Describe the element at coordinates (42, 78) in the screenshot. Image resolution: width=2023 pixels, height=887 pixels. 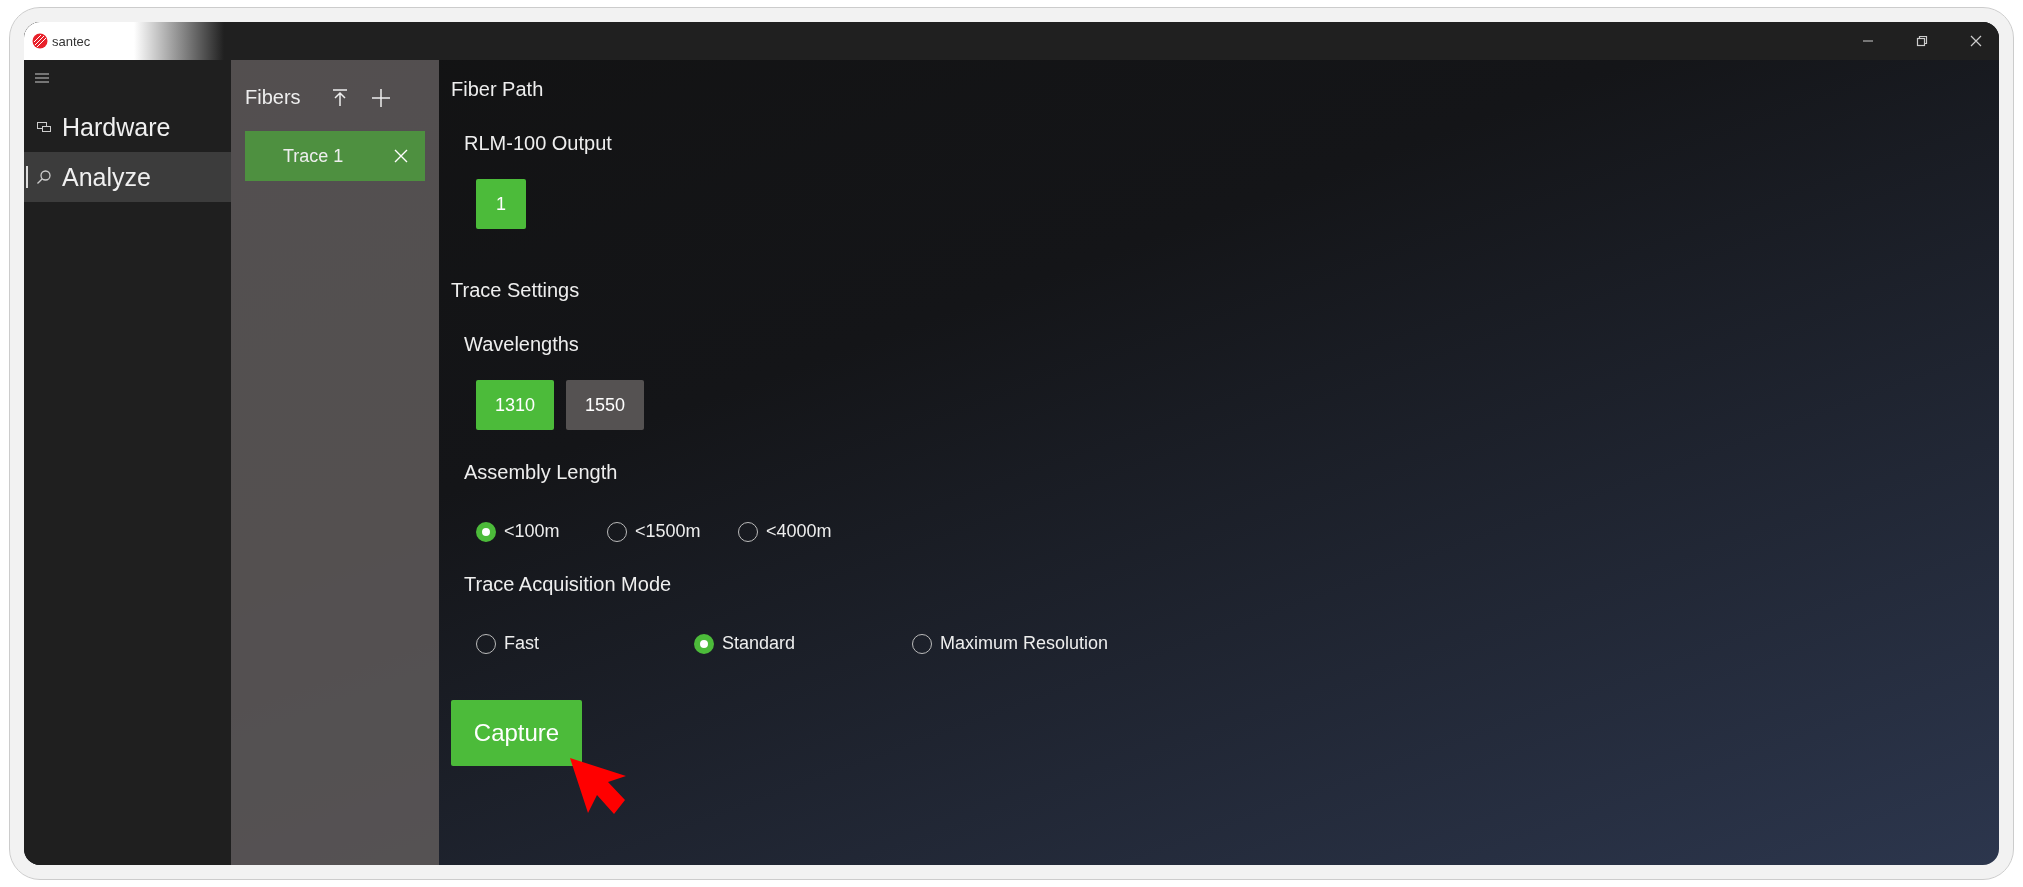
I see `menu-icon` at that location.